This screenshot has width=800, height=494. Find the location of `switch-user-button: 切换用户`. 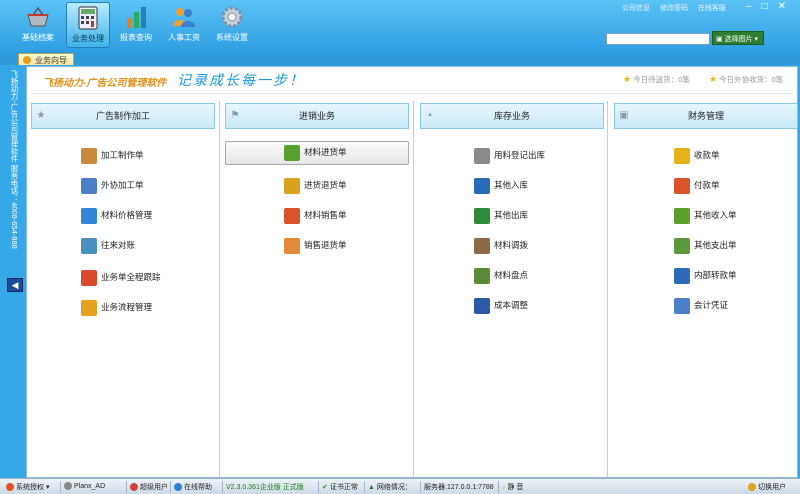

switch-user-button: 切换用户 is located at coordinates (767, 487).